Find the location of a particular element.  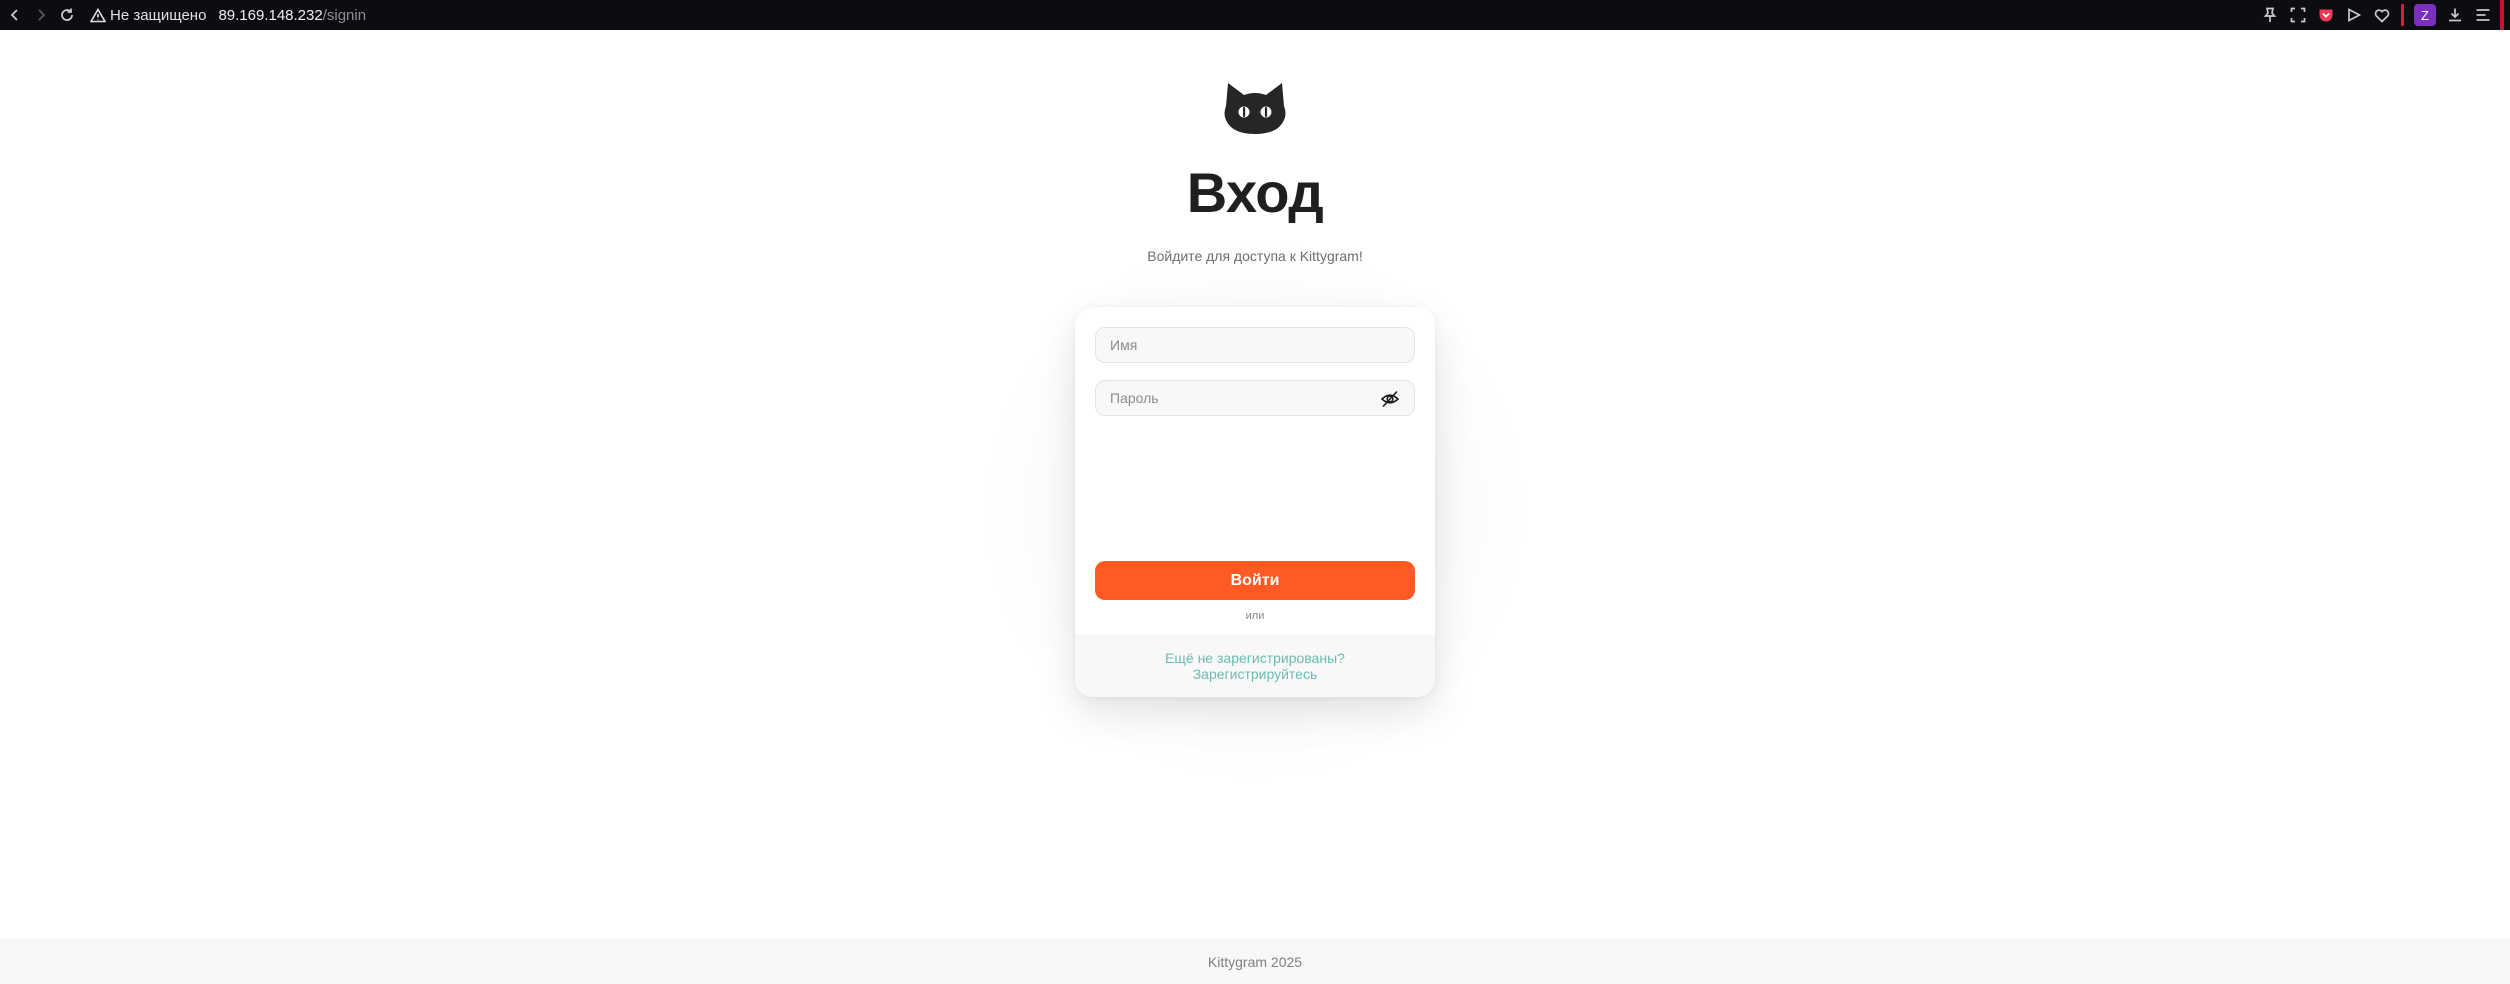

play-send-icon is located at coordinates (2354, 15).